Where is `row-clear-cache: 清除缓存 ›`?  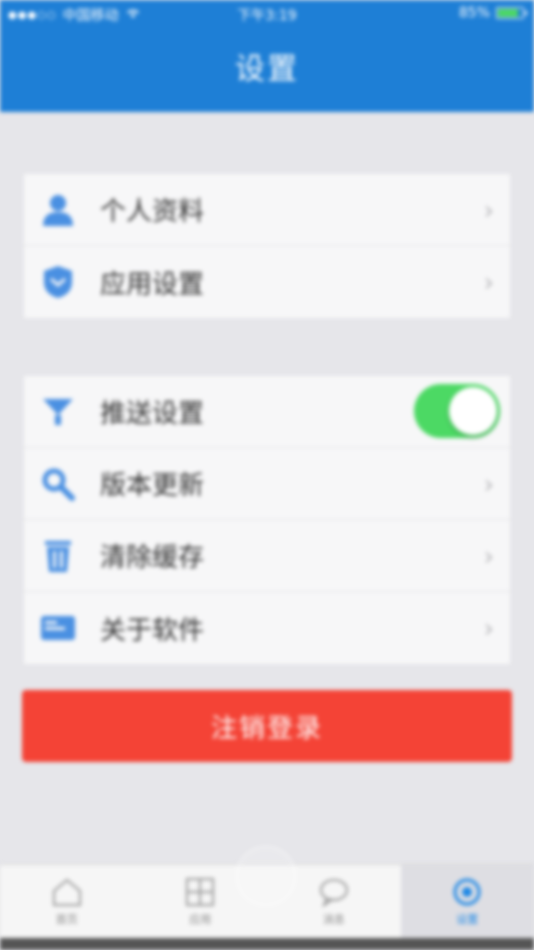
row-clear-cache: 清除缓存 › is located at coordinates (267, 556).